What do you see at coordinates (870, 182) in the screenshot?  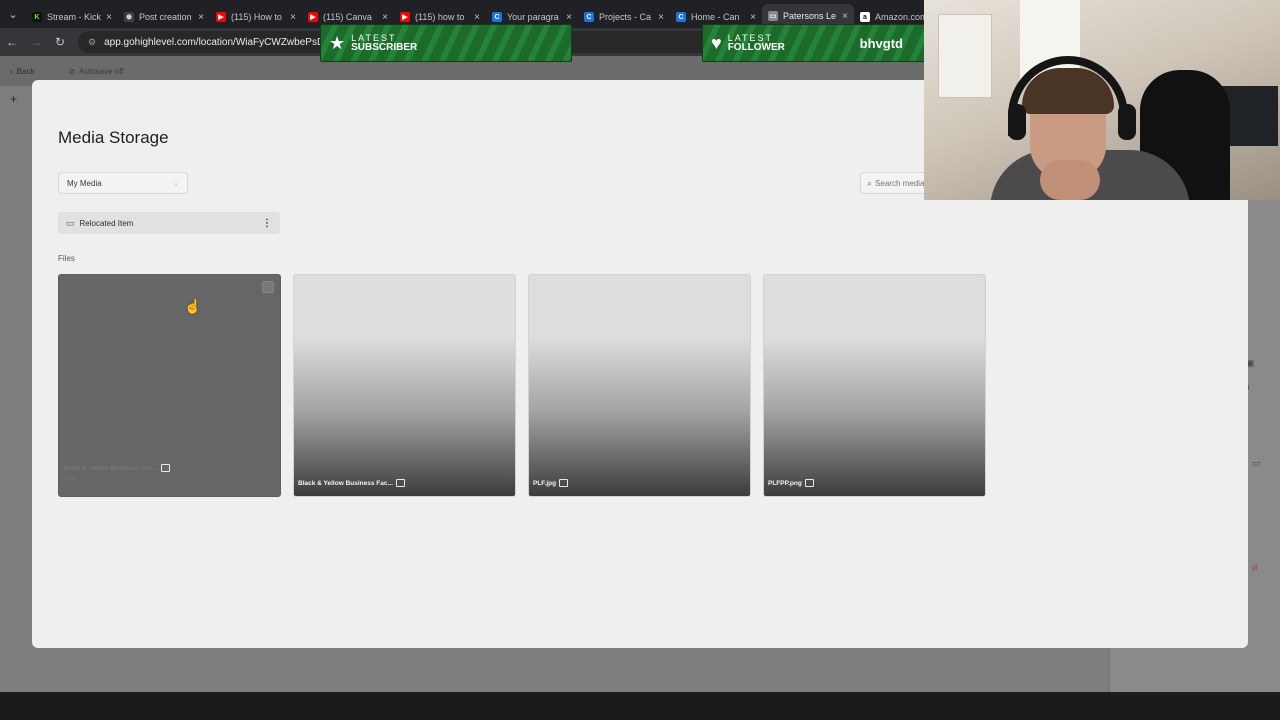 I see `search-icon: ⌕` at bounding box center [870, 182].